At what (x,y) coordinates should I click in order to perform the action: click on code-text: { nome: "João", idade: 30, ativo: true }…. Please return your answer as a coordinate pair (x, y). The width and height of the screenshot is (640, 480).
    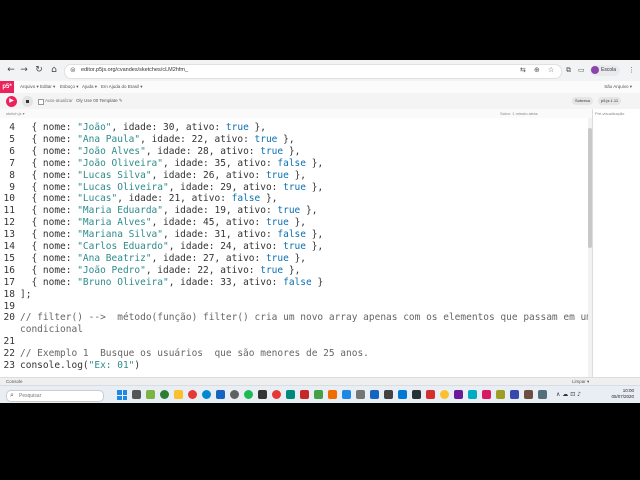
    Looking at the image, I should click on (143, 127).